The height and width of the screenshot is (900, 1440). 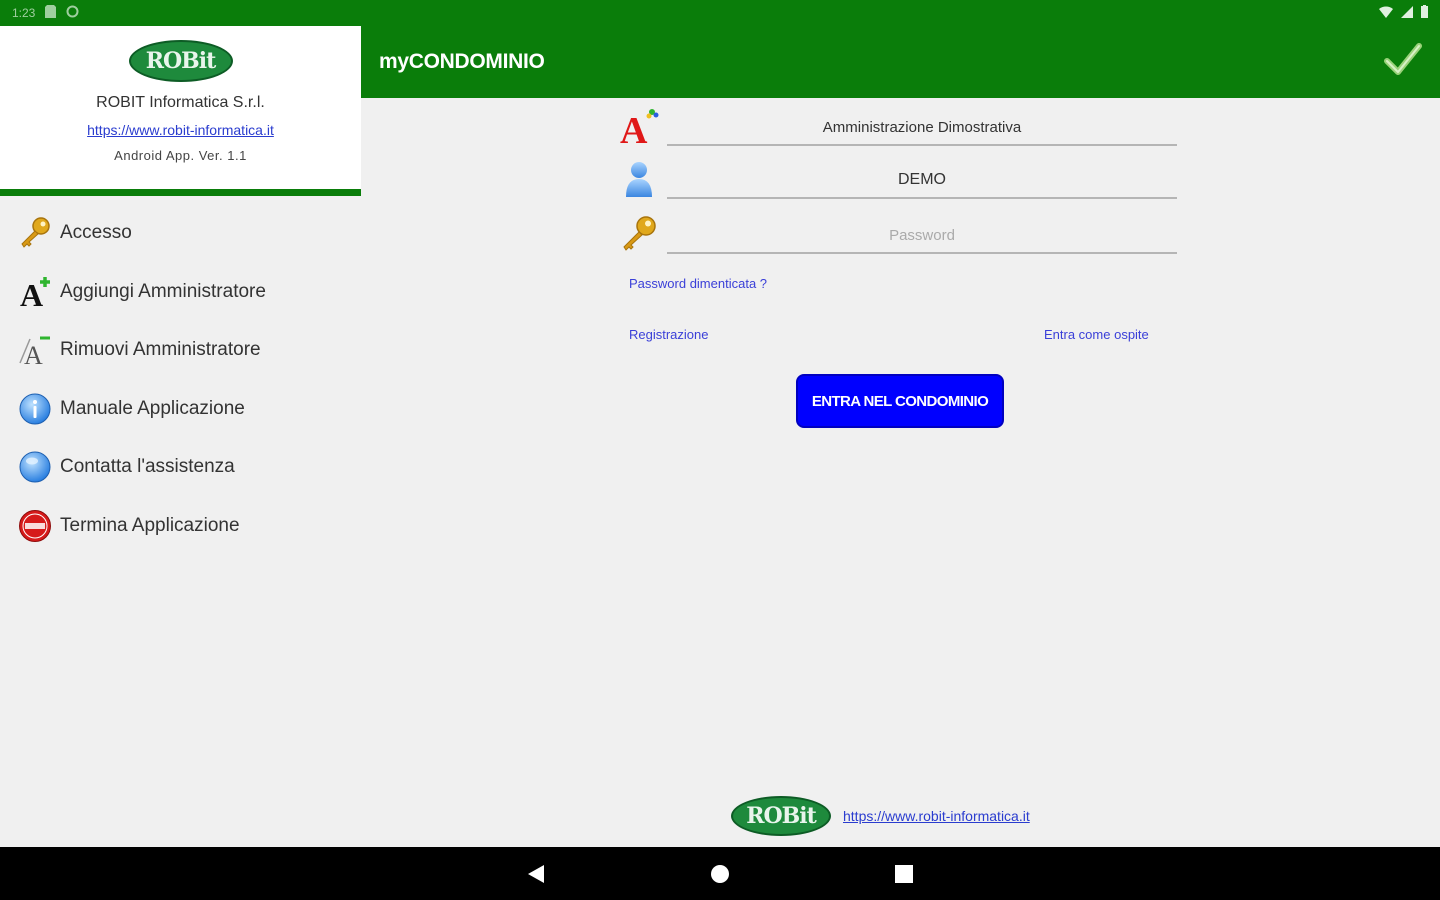 What do you see at coordinates (180, 233) in the screenshot?
I see `menu-item-accesso: Accesso` at bounding box center [180, 233].